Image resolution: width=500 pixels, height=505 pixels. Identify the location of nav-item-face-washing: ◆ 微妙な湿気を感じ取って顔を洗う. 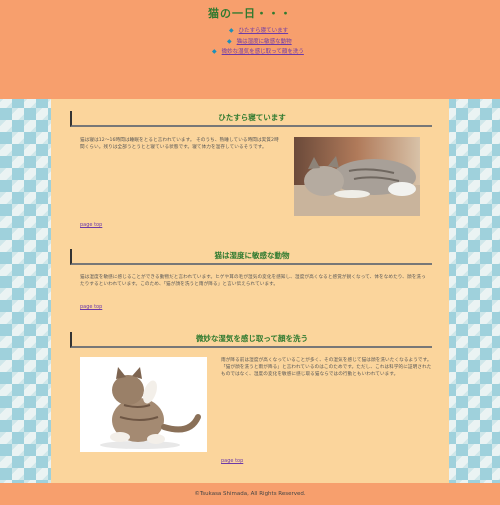
(258, 51).